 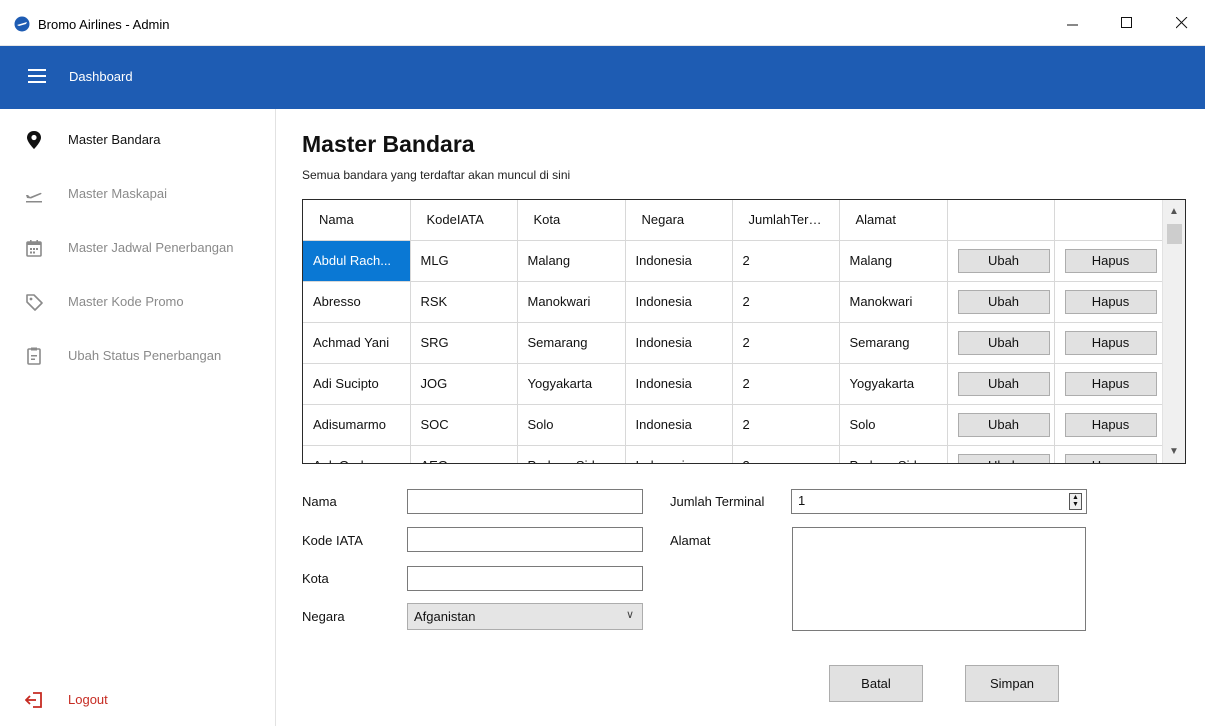 What do you see at coordinates (332, 540) in the screenshot?
I see `kode-iata-label: Kode IATA` at bounding box center [332, 540].